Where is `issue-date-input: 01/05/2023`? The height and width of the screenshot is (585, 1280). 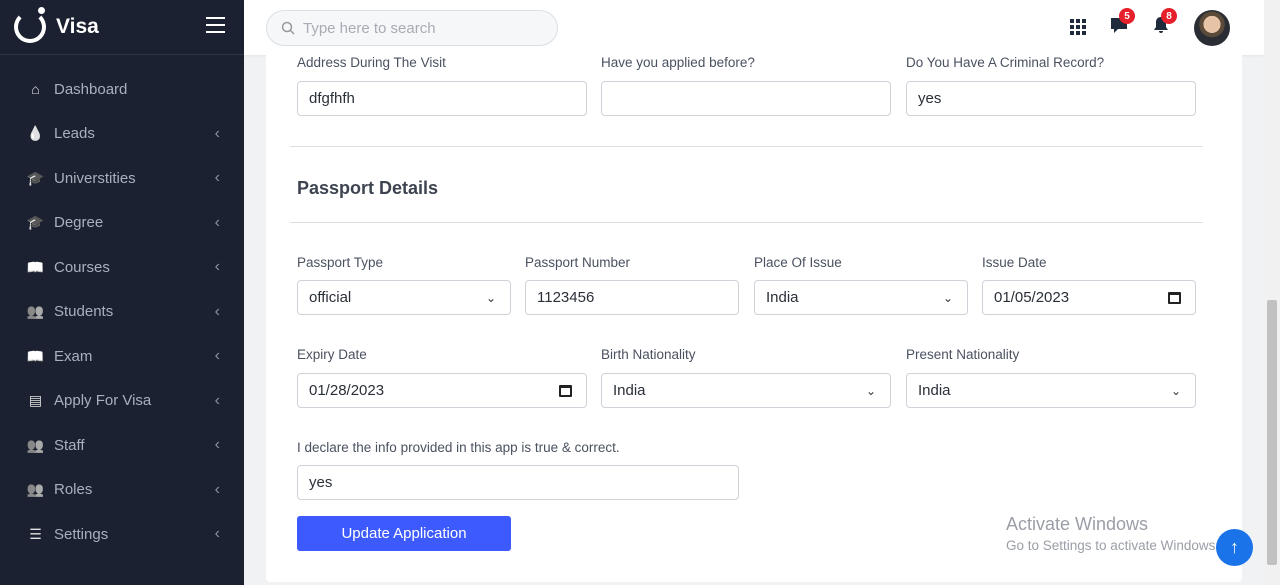
issue-date-input: 01/05/2023 is located at coordinates (1089, 297).